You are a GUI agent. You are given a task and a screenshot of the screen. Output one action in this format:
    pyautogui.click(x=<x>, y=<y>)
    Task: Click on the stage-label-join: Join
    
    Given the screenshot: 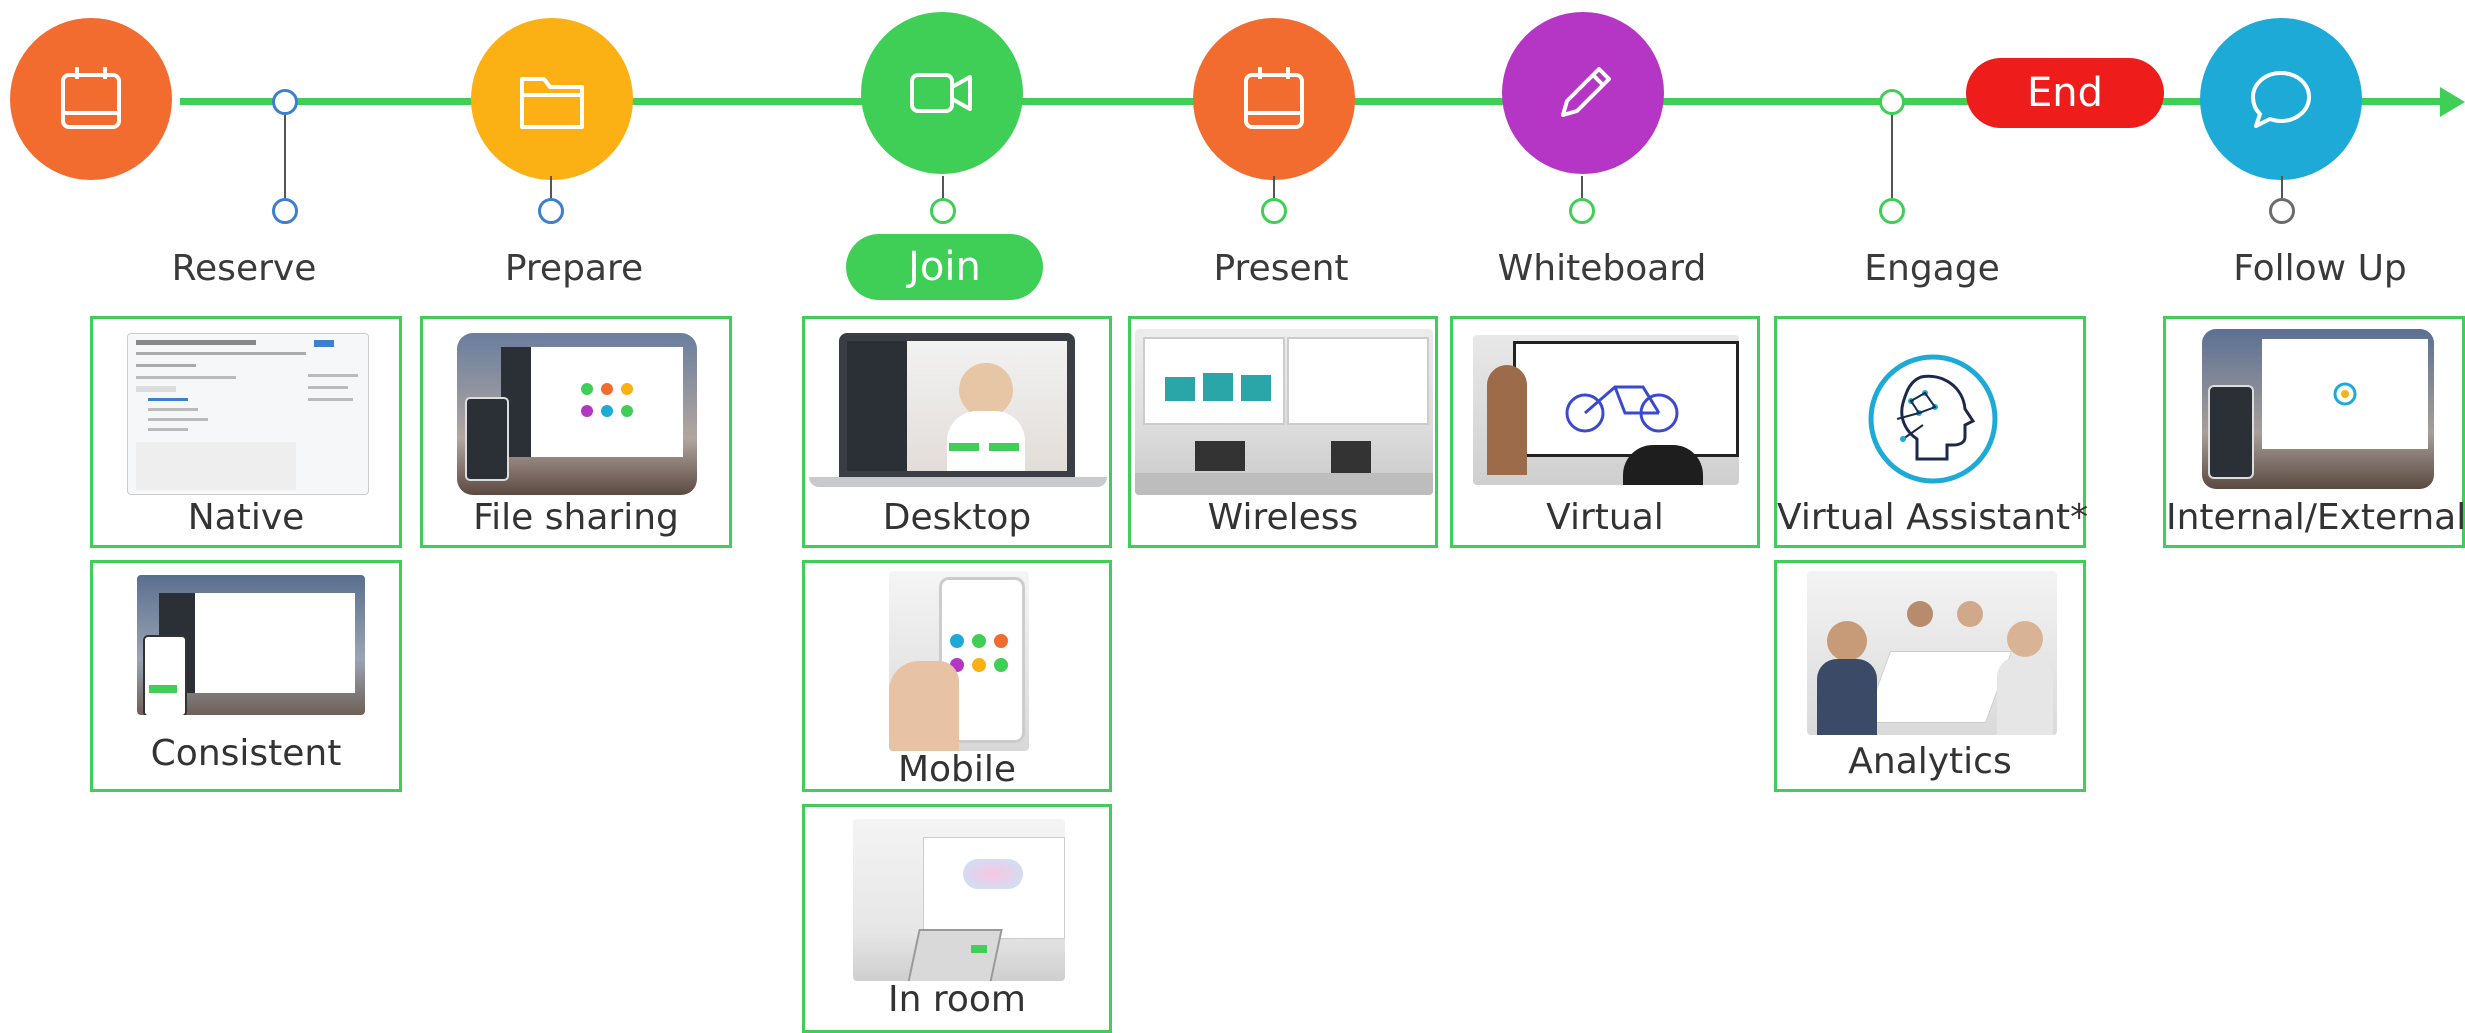 What is the action you would take?
    pyautogui.click(x=944, y=267)
    